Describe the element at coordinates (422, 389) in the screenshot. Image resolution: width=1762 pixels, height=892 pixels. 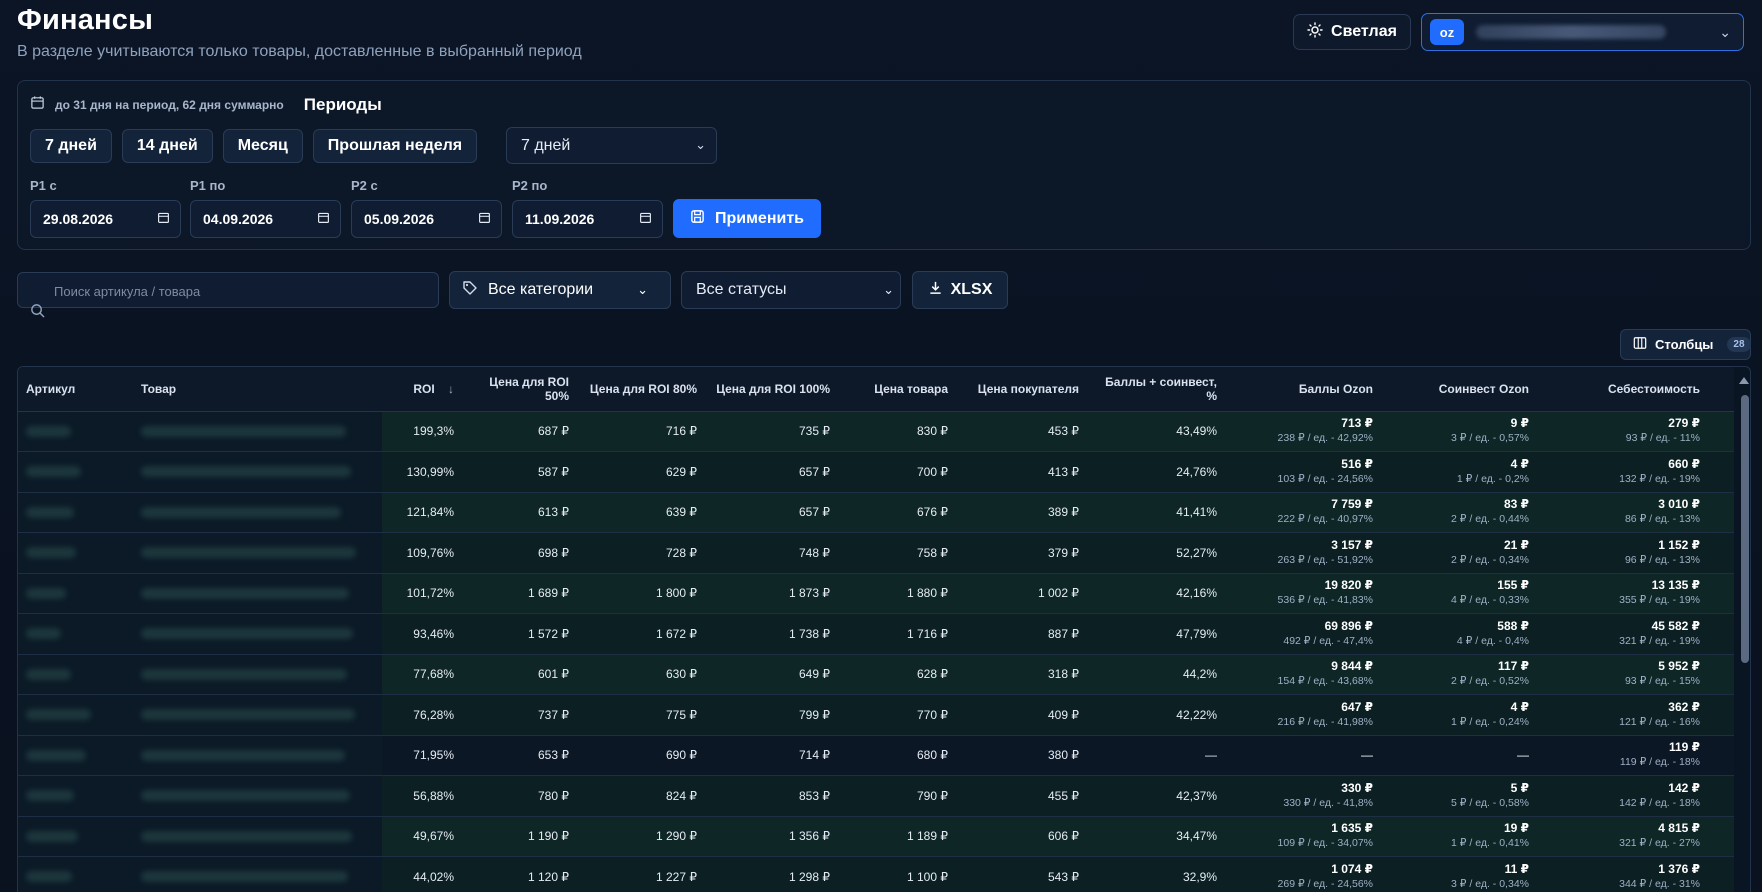
I see `header-roi: ROI ↓` at that location.